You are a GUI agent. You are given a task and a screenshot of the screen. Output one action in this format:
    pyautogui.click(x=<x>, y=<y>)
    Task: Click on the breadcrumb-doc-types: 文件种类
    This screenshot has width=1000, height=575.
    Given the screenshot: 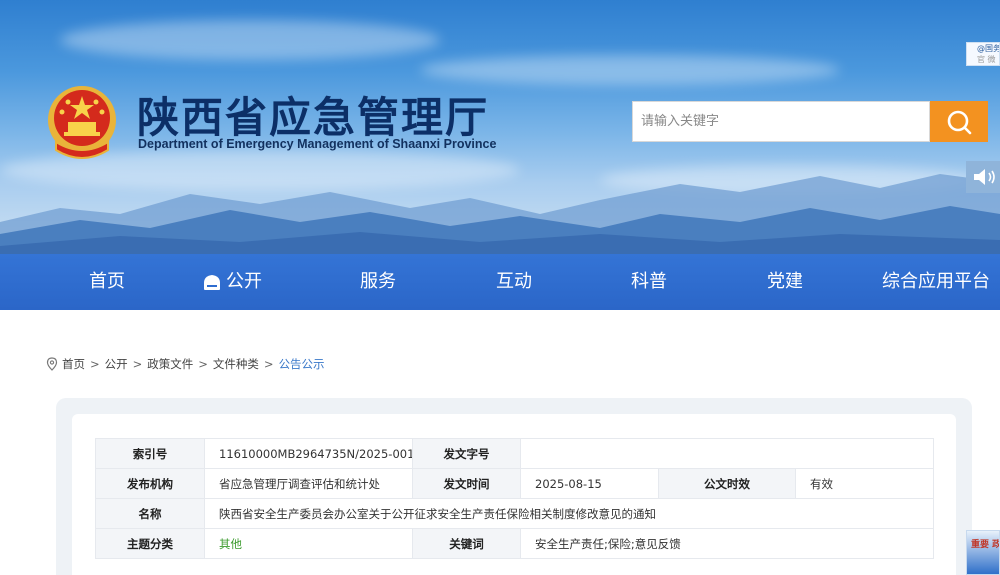 What is the action you would take?
    pyautogui.click(x=236, y=364)
    